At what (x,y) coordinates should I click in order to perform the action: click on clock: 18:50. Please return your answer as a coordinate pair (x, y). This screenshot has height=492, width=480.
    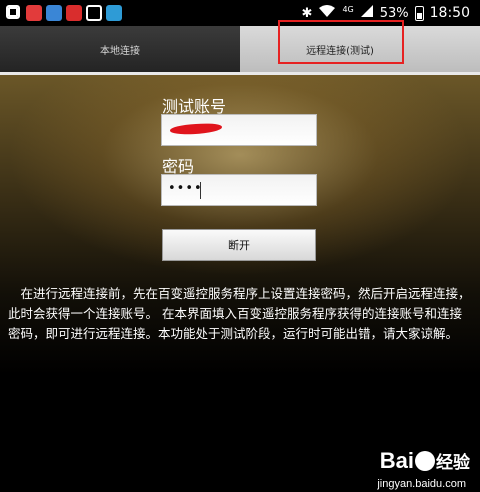
    Looking at the image, I should click on (449, 13).